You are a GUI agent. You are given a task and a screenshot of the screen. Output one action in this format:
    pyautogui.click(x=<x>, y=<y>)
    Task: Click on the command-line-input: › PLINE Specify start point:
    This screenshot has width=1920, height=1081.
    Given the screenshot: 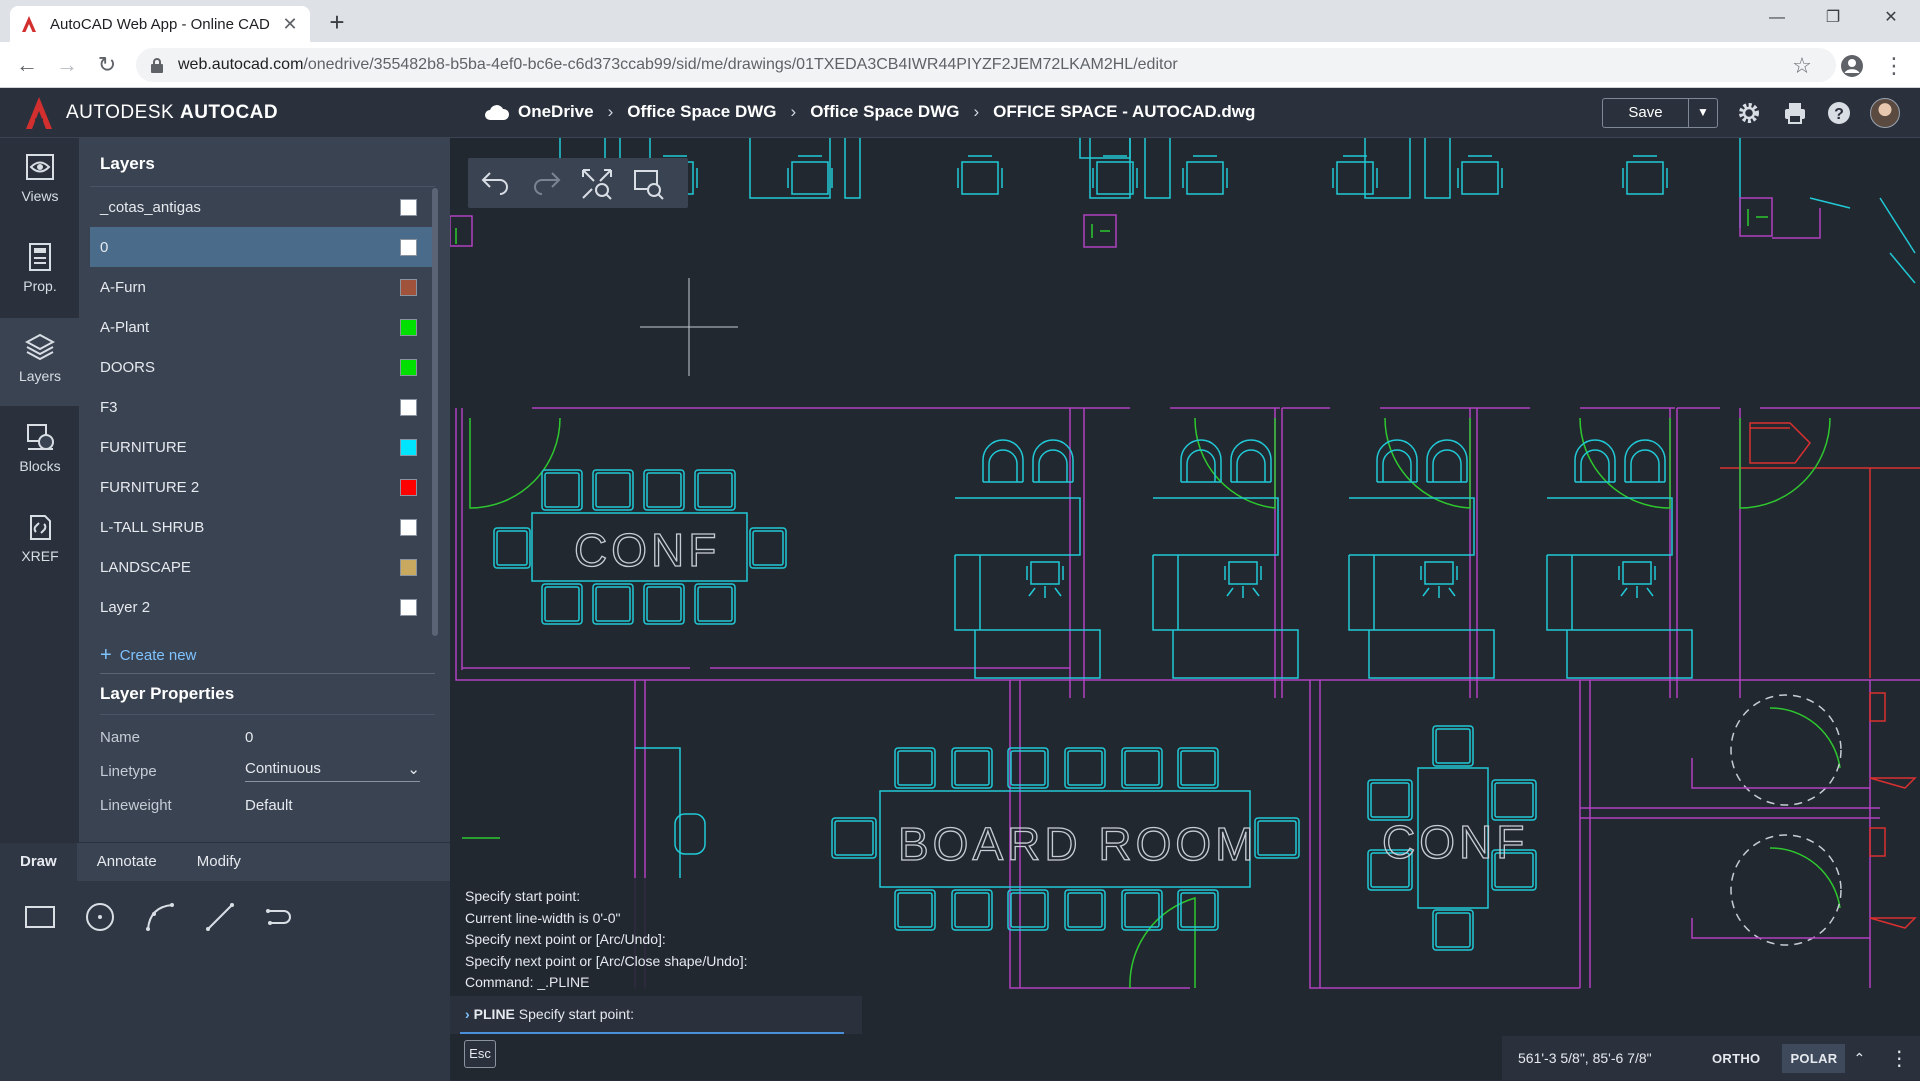 What is the action you would take?
    pyautogui.click(x=656, y=1015)
    